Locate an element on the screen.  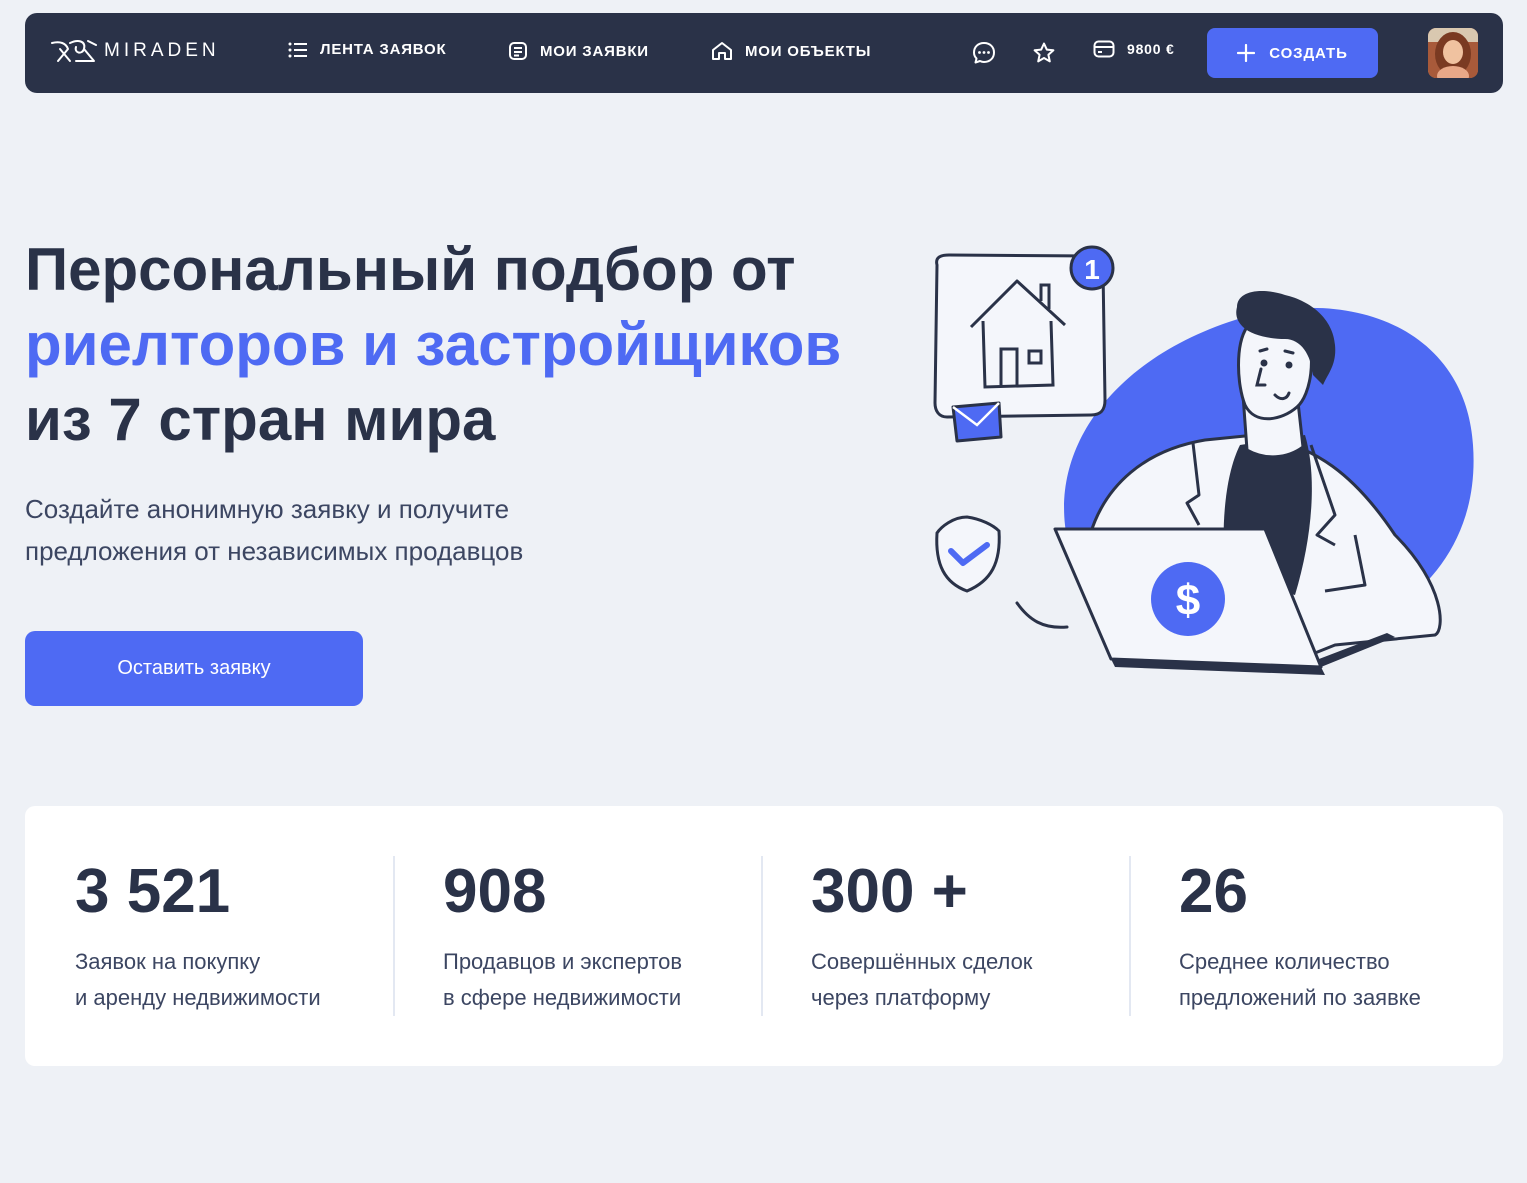
nav-label: ЛЕНТА ЗАЯВОК is located at coordinates (383, 49).